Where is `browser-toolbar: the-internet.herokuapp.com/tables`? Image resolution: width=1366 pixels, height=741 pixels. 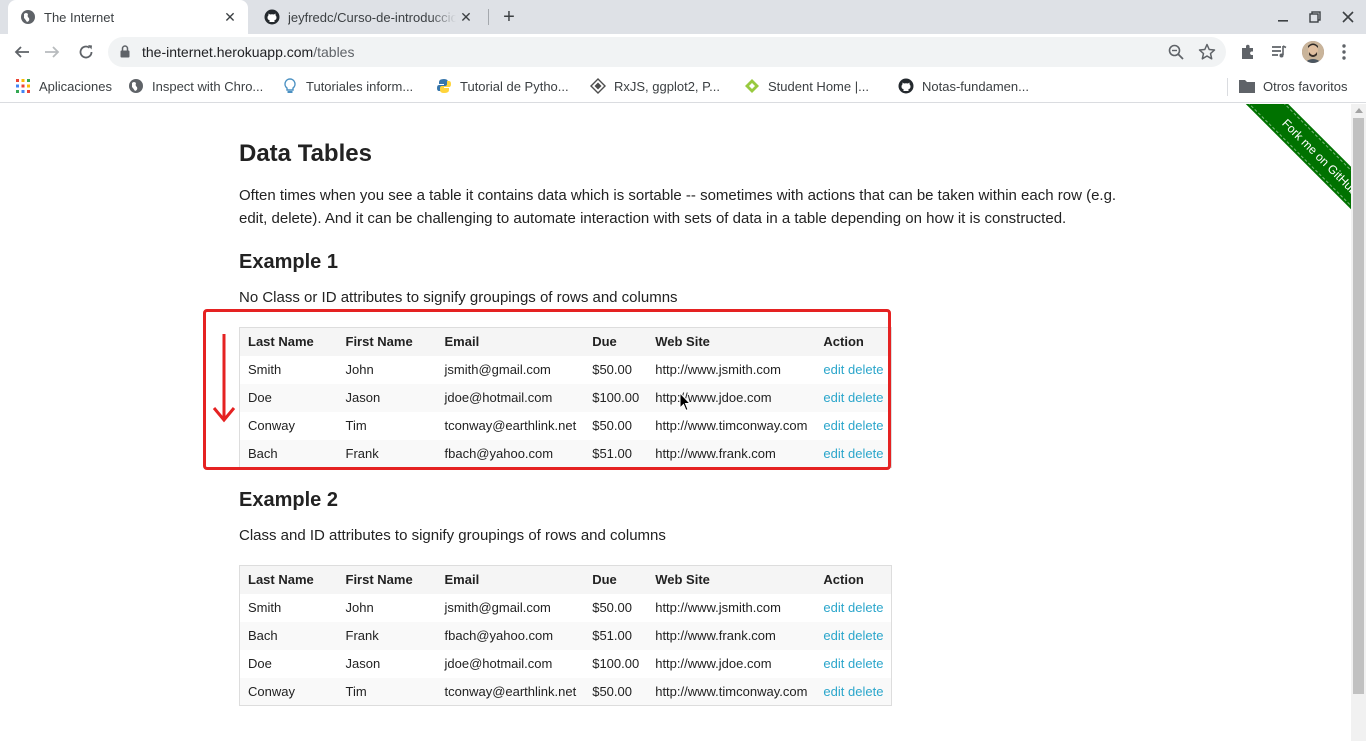
browser-toolbar: the-internet.herokuapp.com/tables is located at coordinates (683, 52).